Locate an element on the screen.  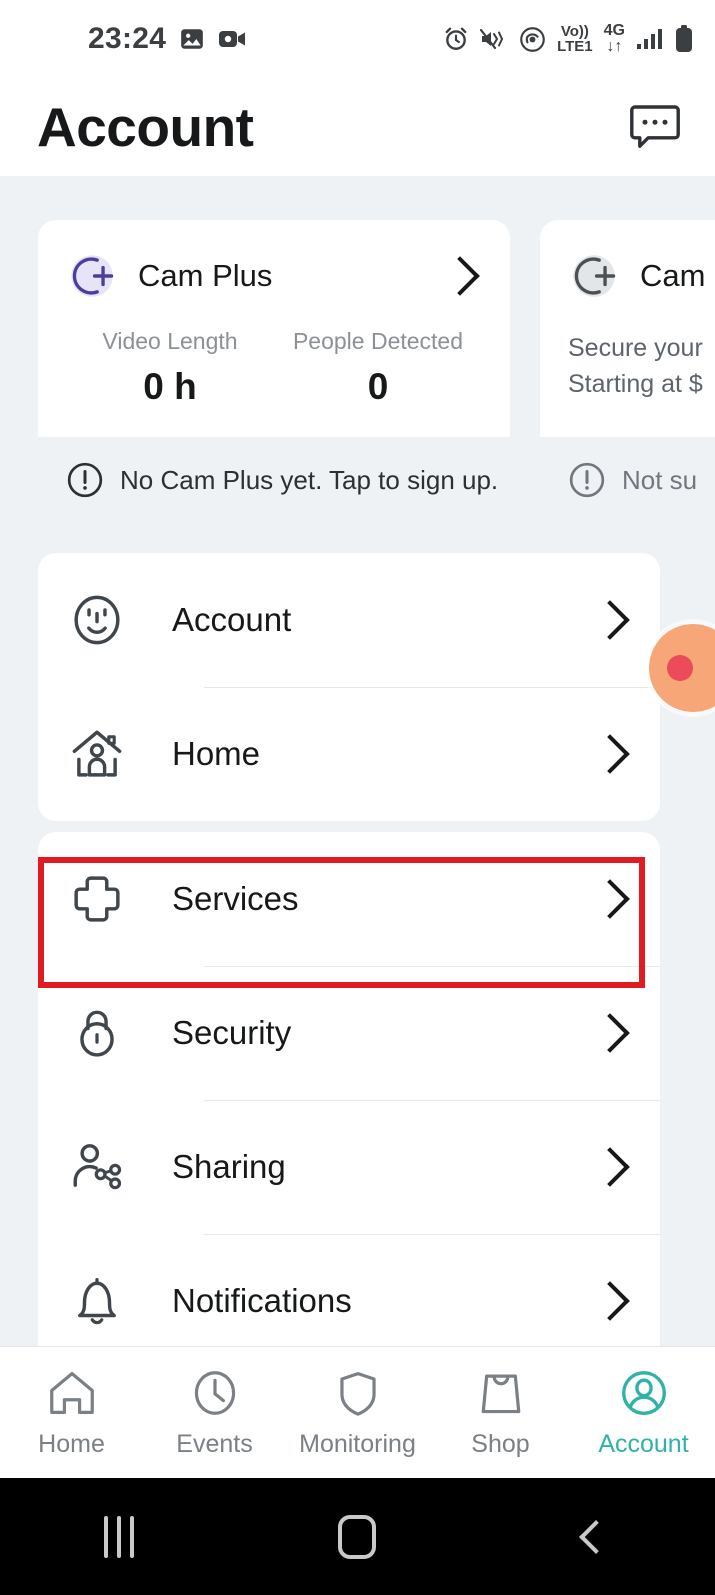
nav-item-label: Account is located at coordinates (643, 1444).